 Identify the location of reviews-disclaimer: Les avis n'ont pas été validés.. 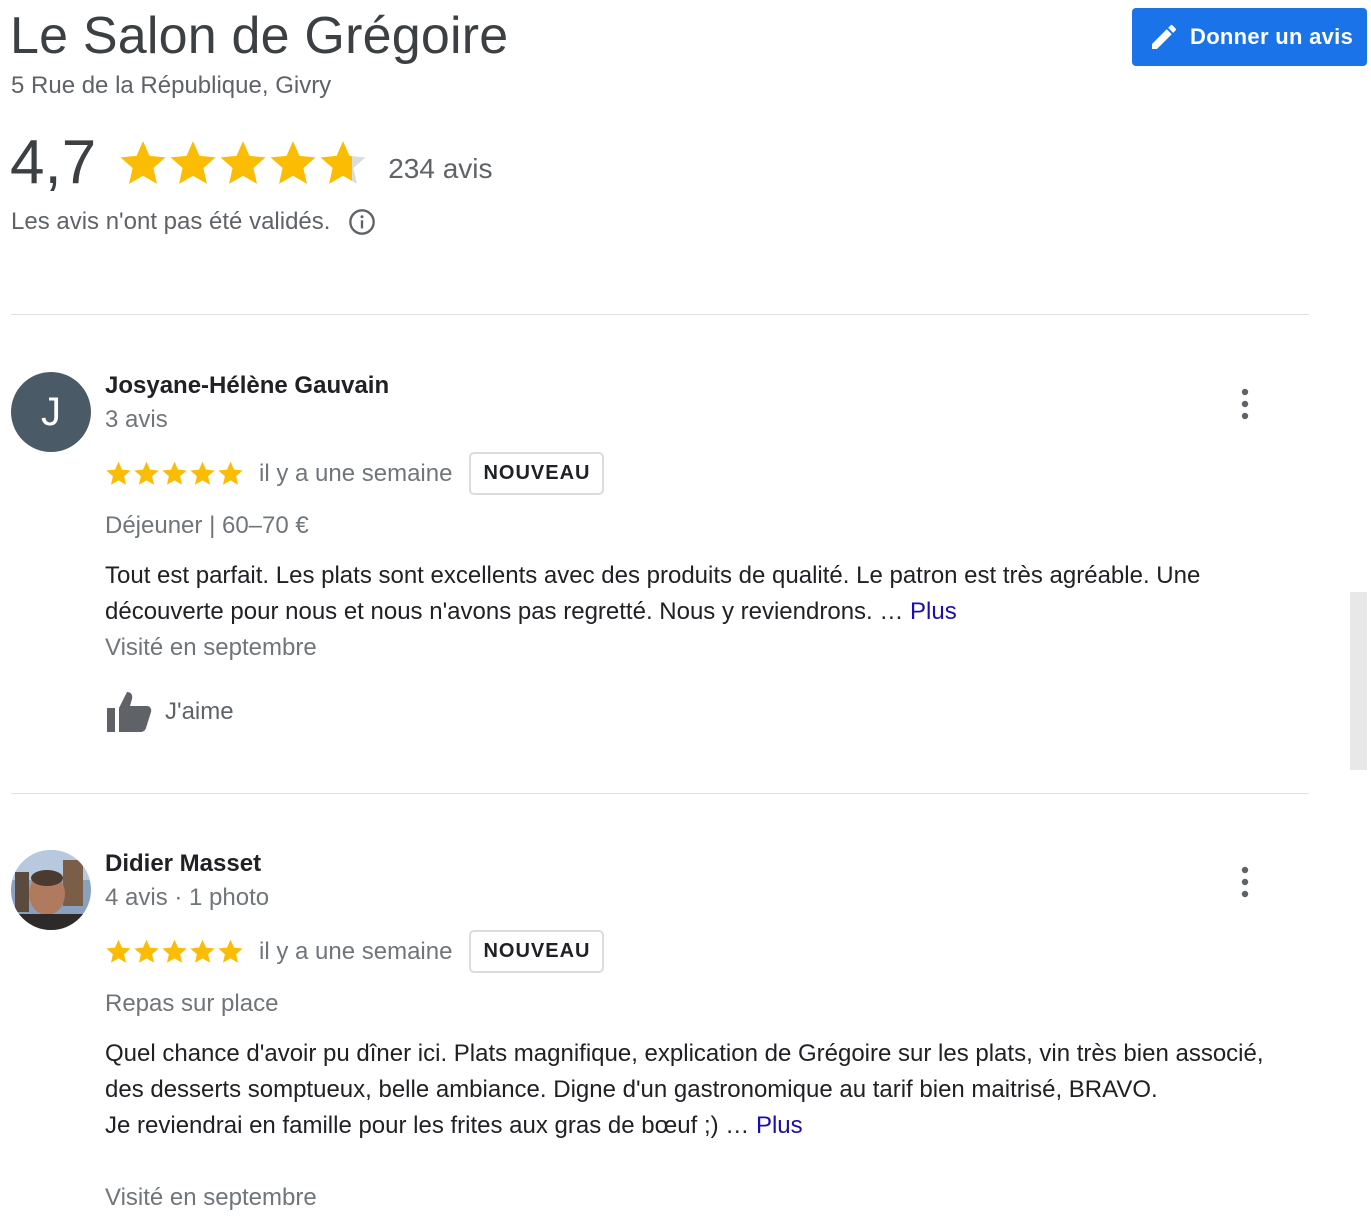
(193, 222).